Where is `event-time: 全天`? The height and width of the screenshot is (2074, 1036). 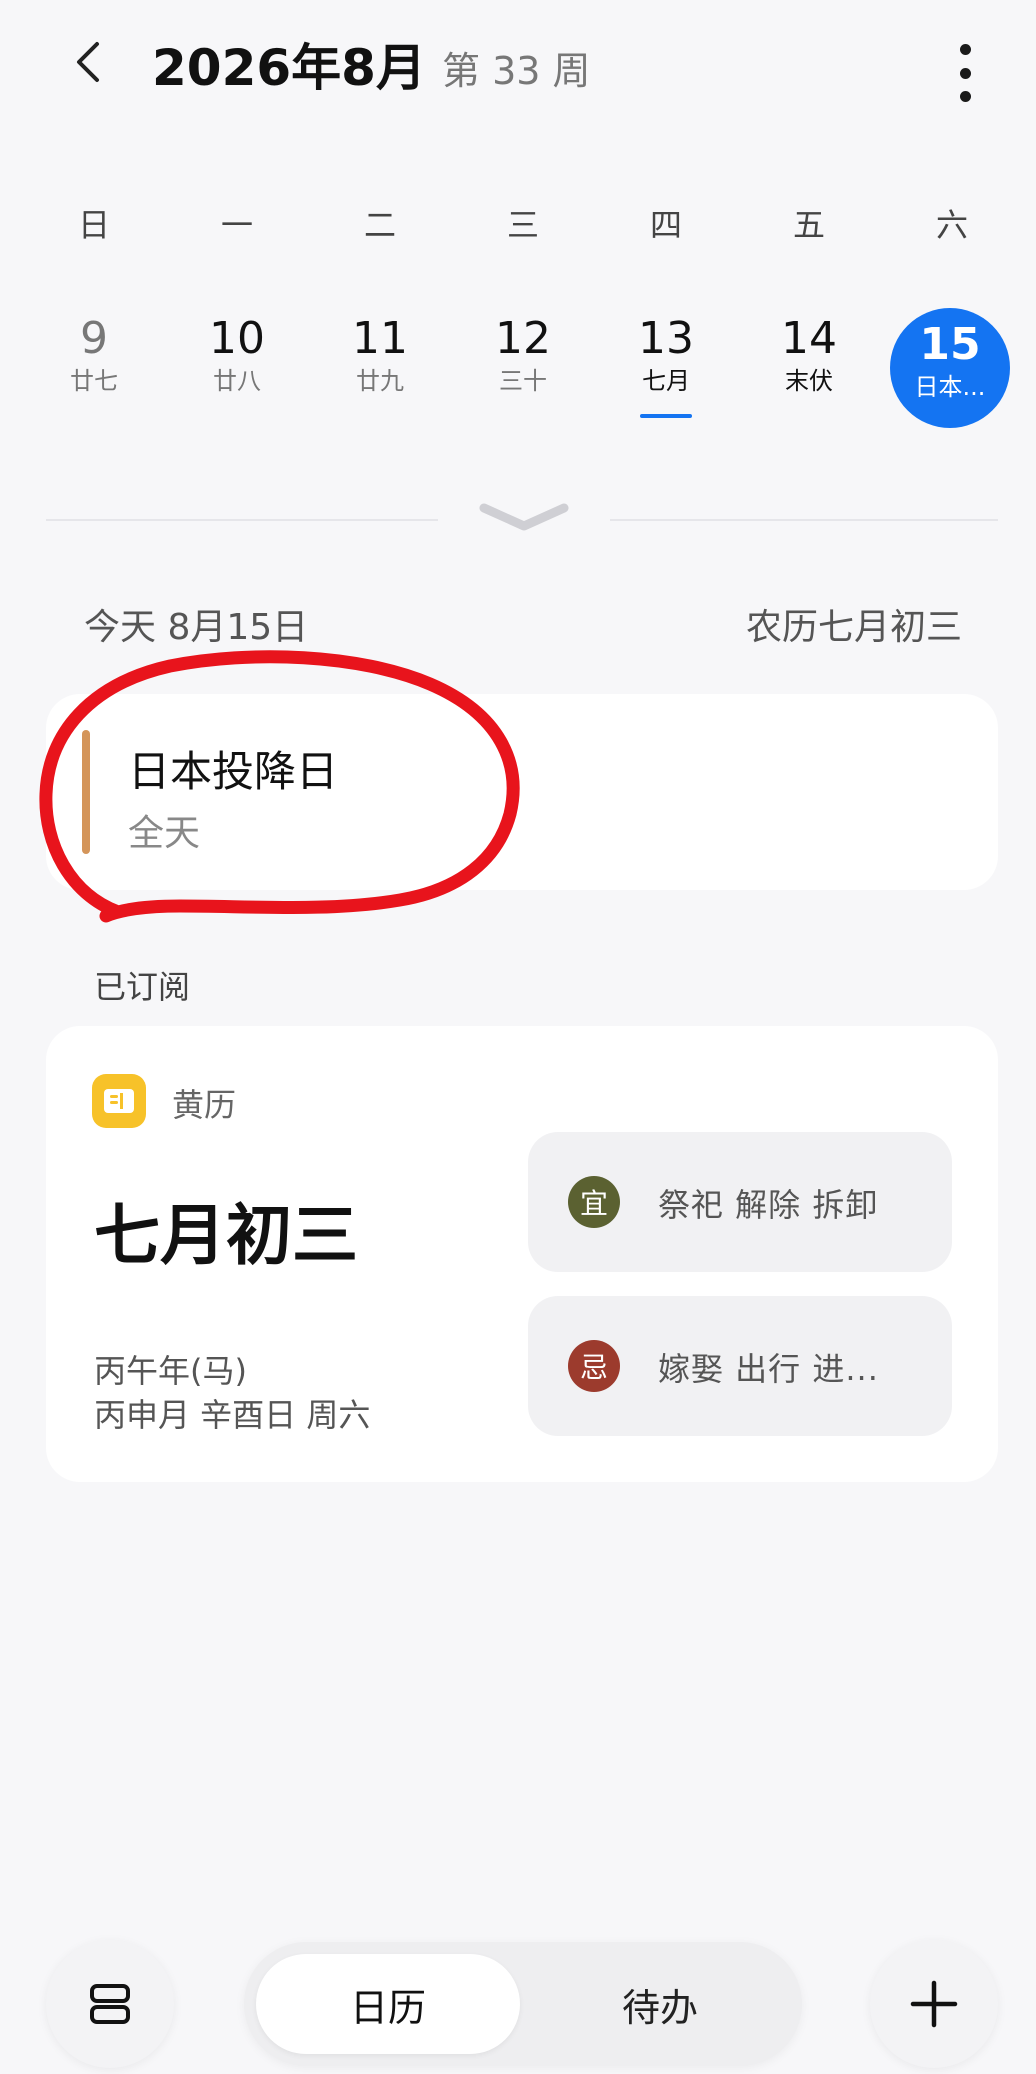
event-time: 全天 is located at coordinates (164, 833).